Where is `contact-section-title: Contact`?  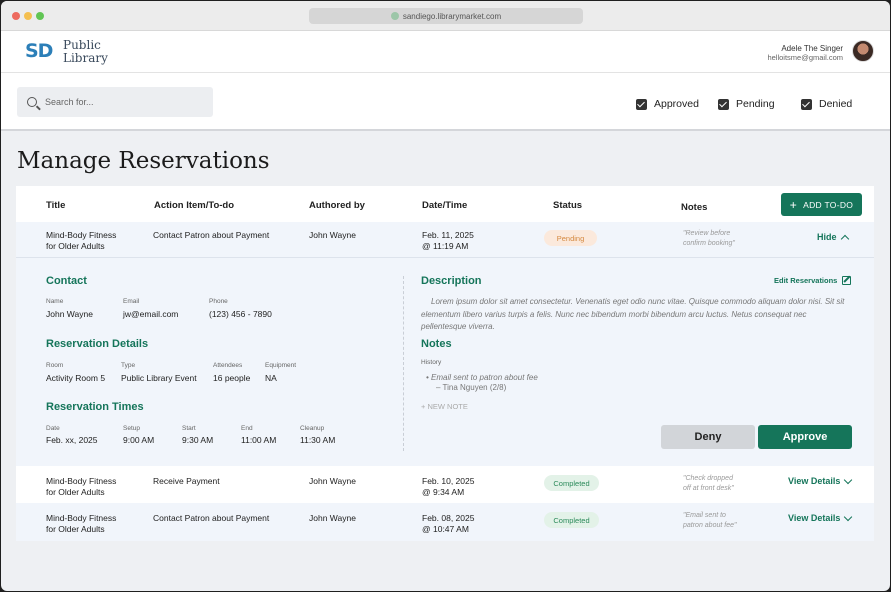 contact-section-title: Contact is located at coordinates (66, 281).